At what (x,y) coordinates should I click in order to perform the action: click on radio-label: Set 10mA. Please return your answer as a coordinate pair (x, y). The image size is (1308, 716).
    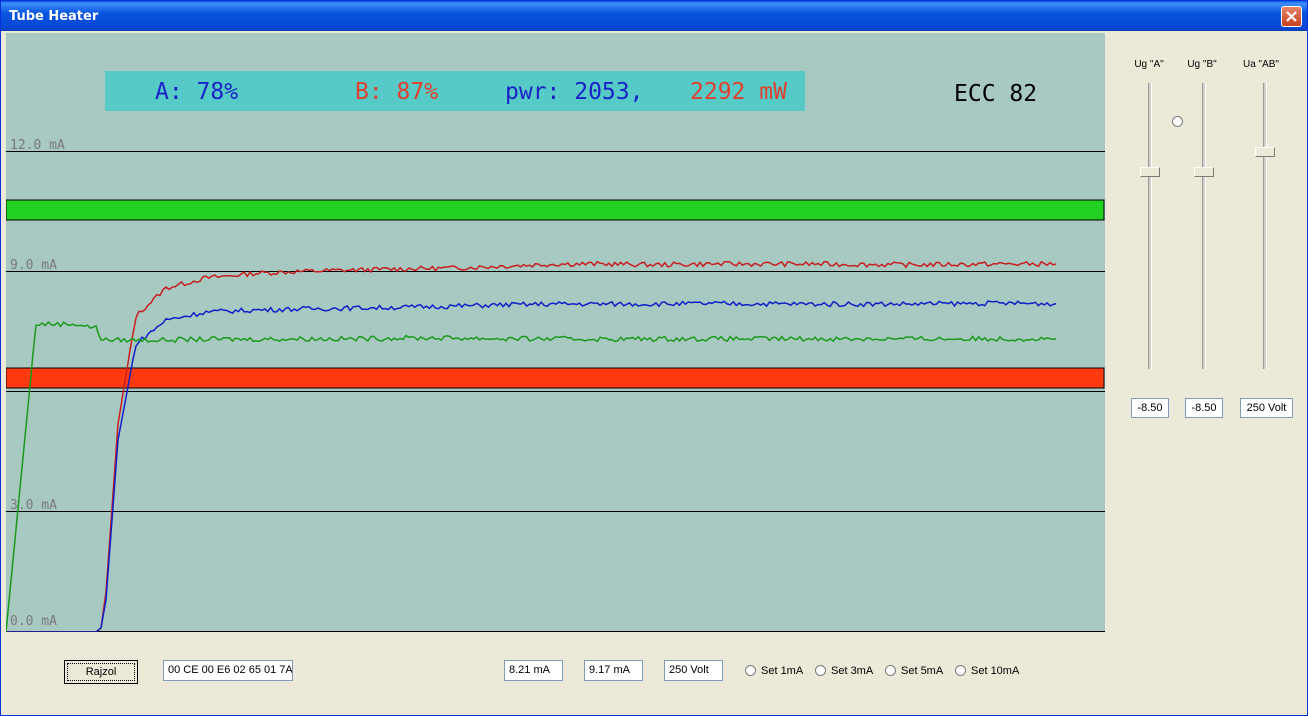
    Looking at the image, I should click on (995, 671).